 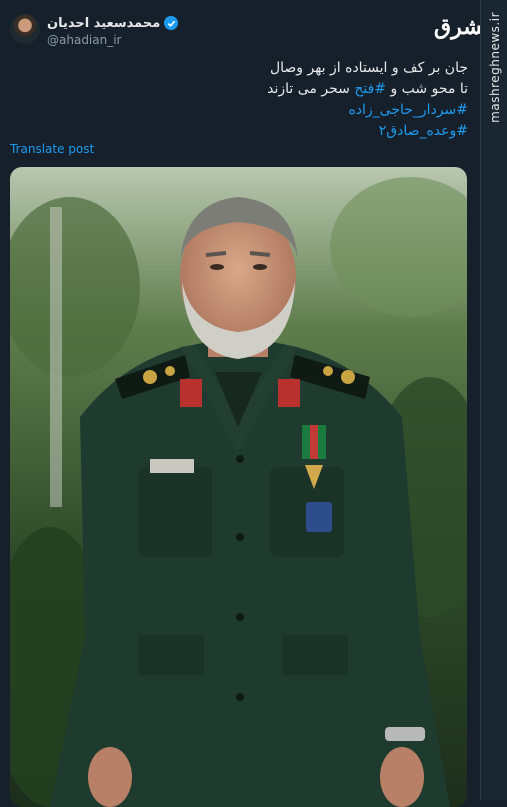 What do you see at coordinates (495, 67) in the screenshot?
I see `watermark-url: mashreghnews.ir` at bounding box center [495, 67].